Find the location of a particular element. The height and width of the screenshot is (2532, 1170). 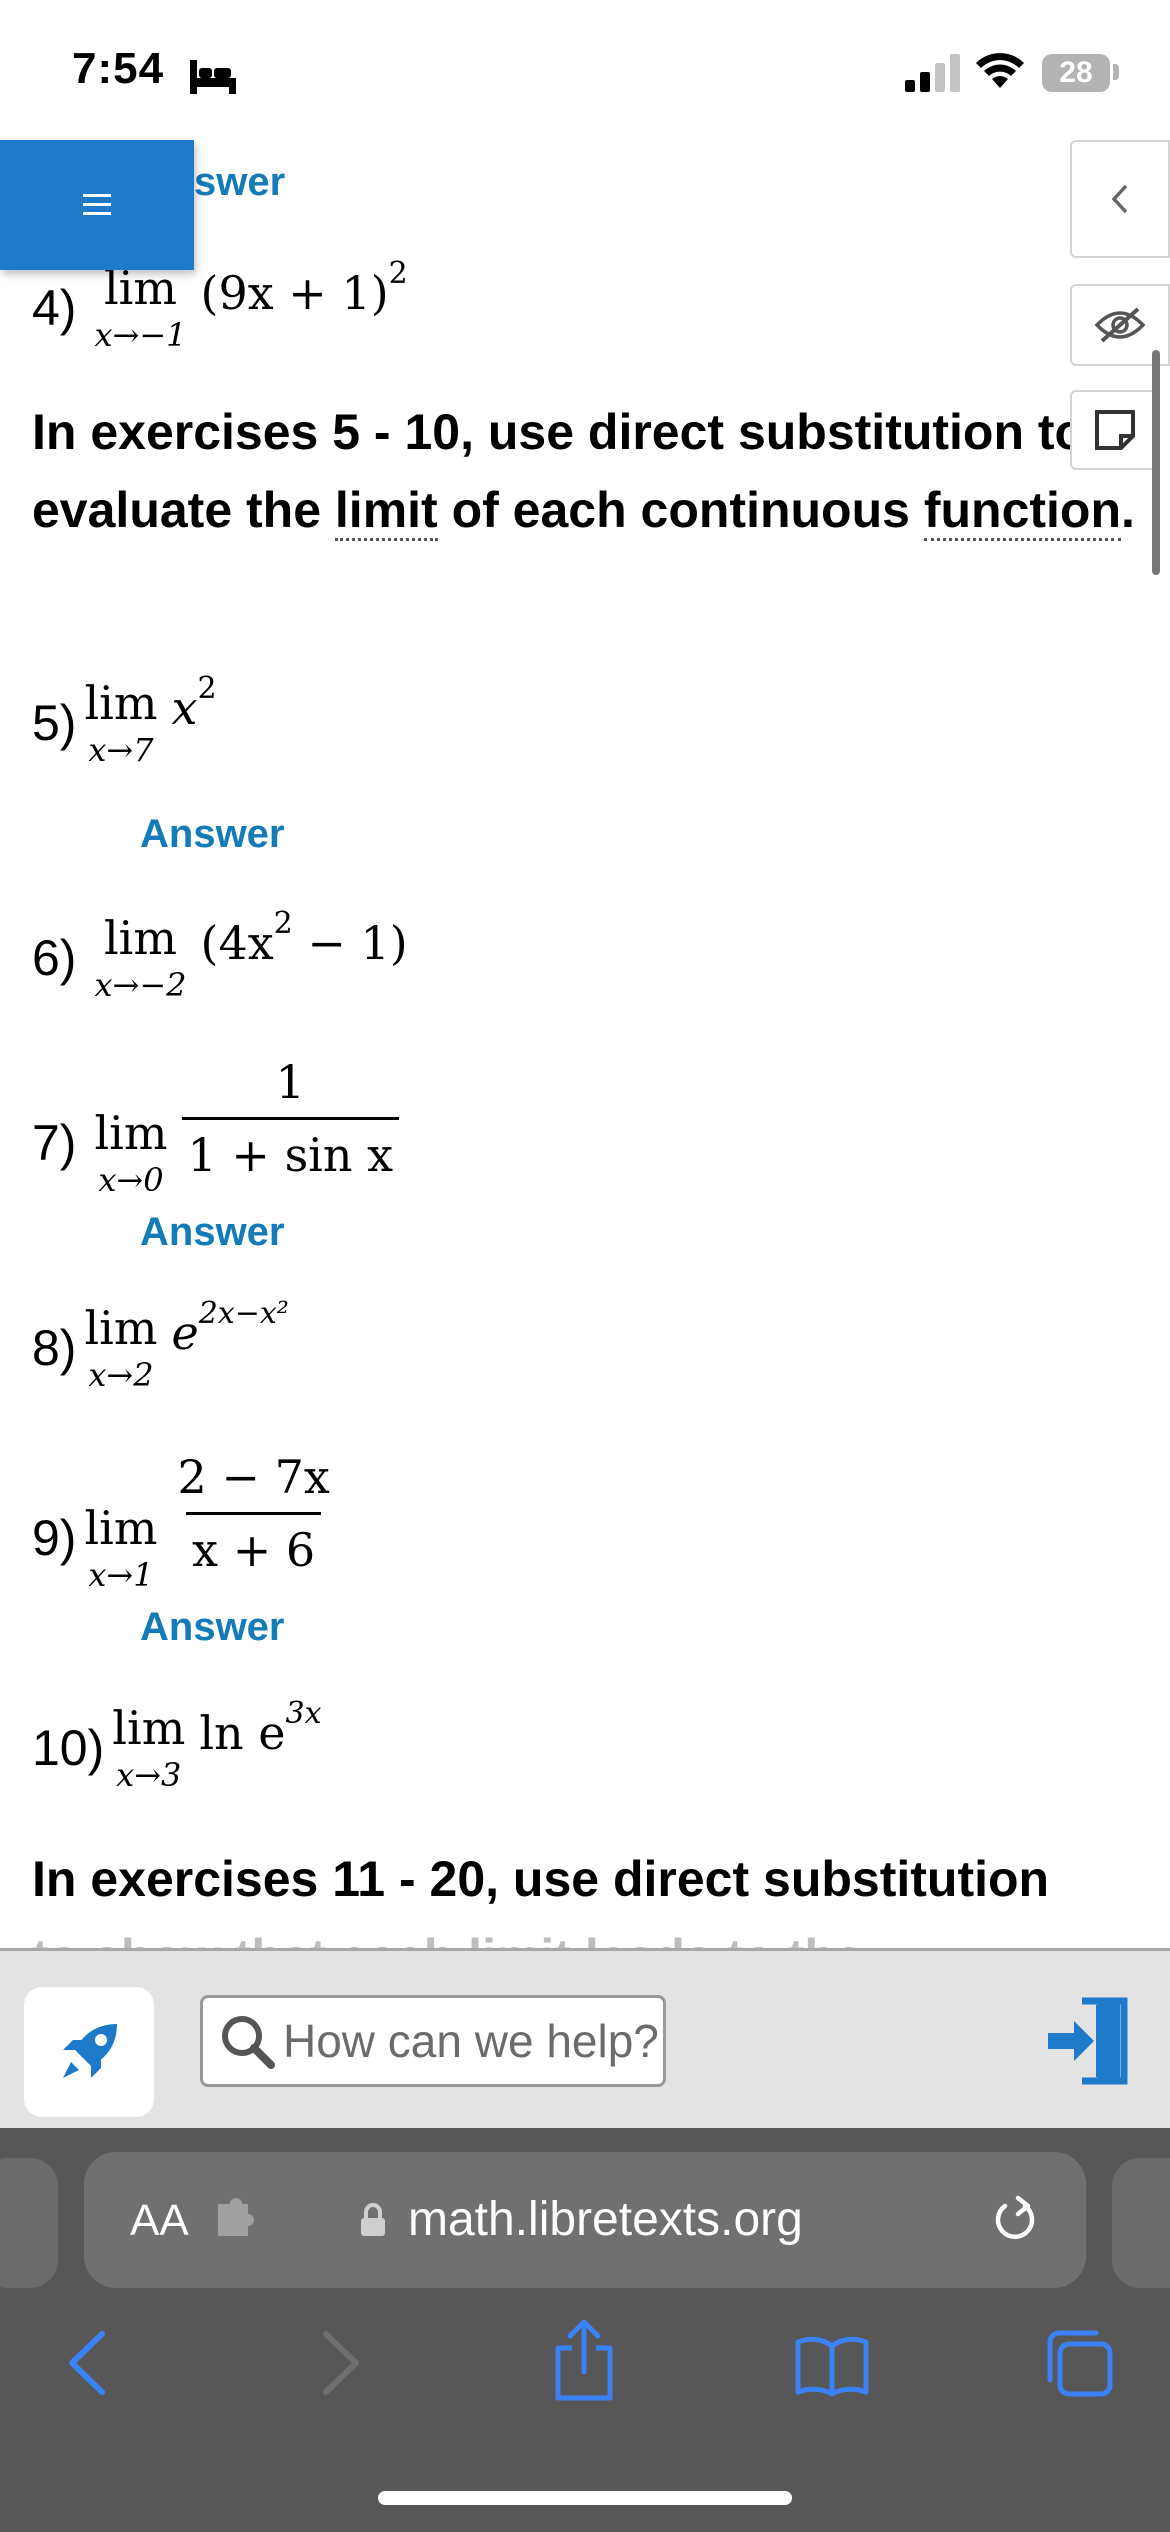

back-icon is located at coordinates (87, 2363).